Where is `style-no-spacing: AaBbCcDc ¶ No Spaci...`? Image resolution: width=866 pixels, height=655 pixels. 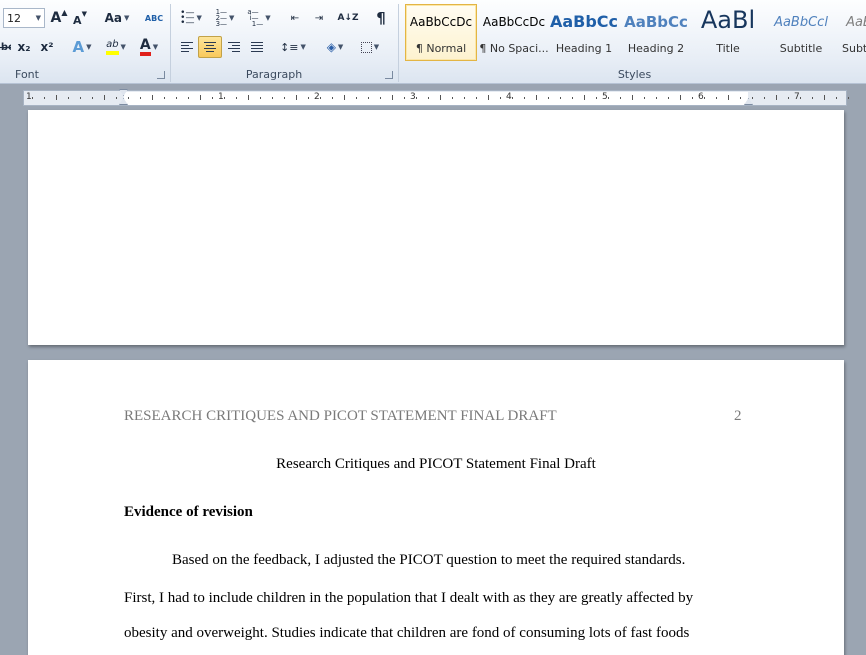
style-no-spacing: AaBbCcDc ¶ No Spaci... is located at coordinates (514, 32).